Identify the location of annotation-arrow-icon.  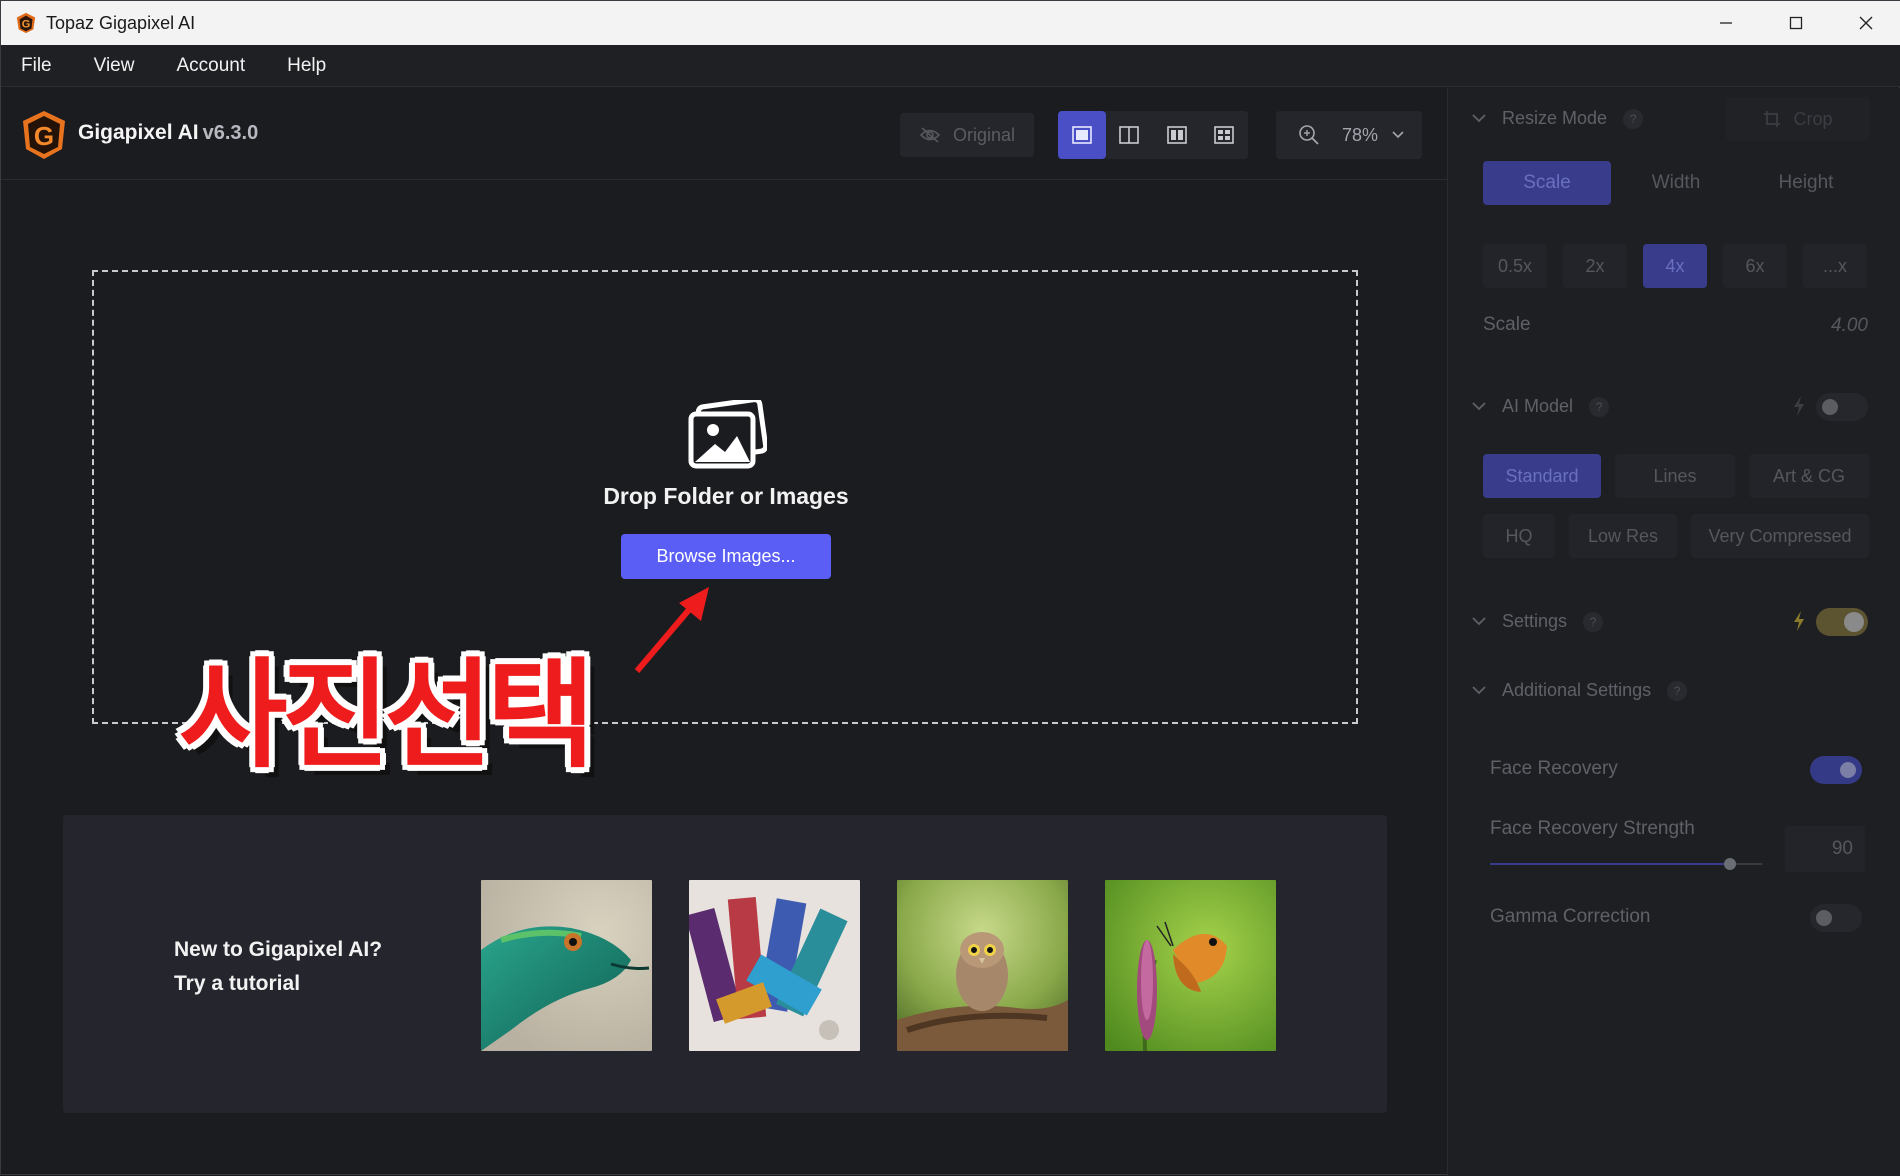
(671, 630).